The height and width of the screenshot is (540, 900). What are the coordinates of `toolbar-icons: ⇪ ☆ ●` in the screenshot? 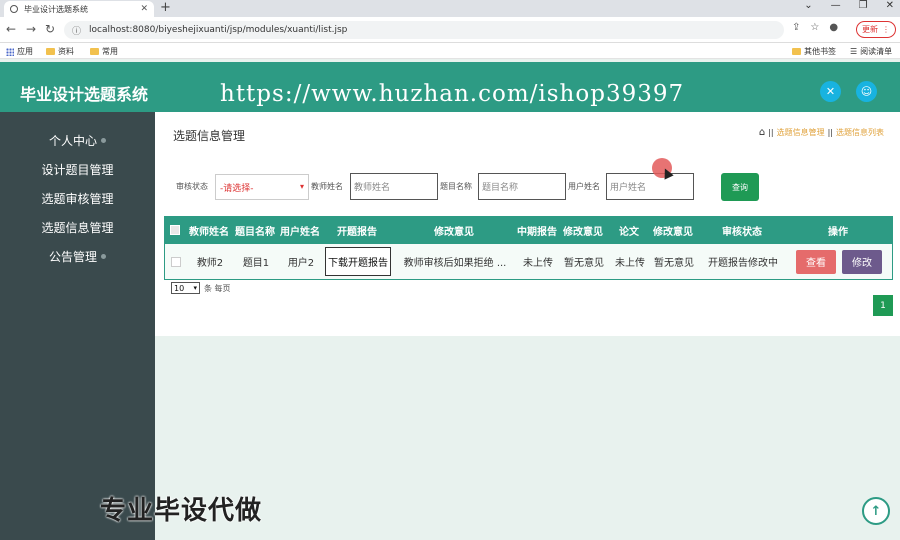 It's located at (815, 27).